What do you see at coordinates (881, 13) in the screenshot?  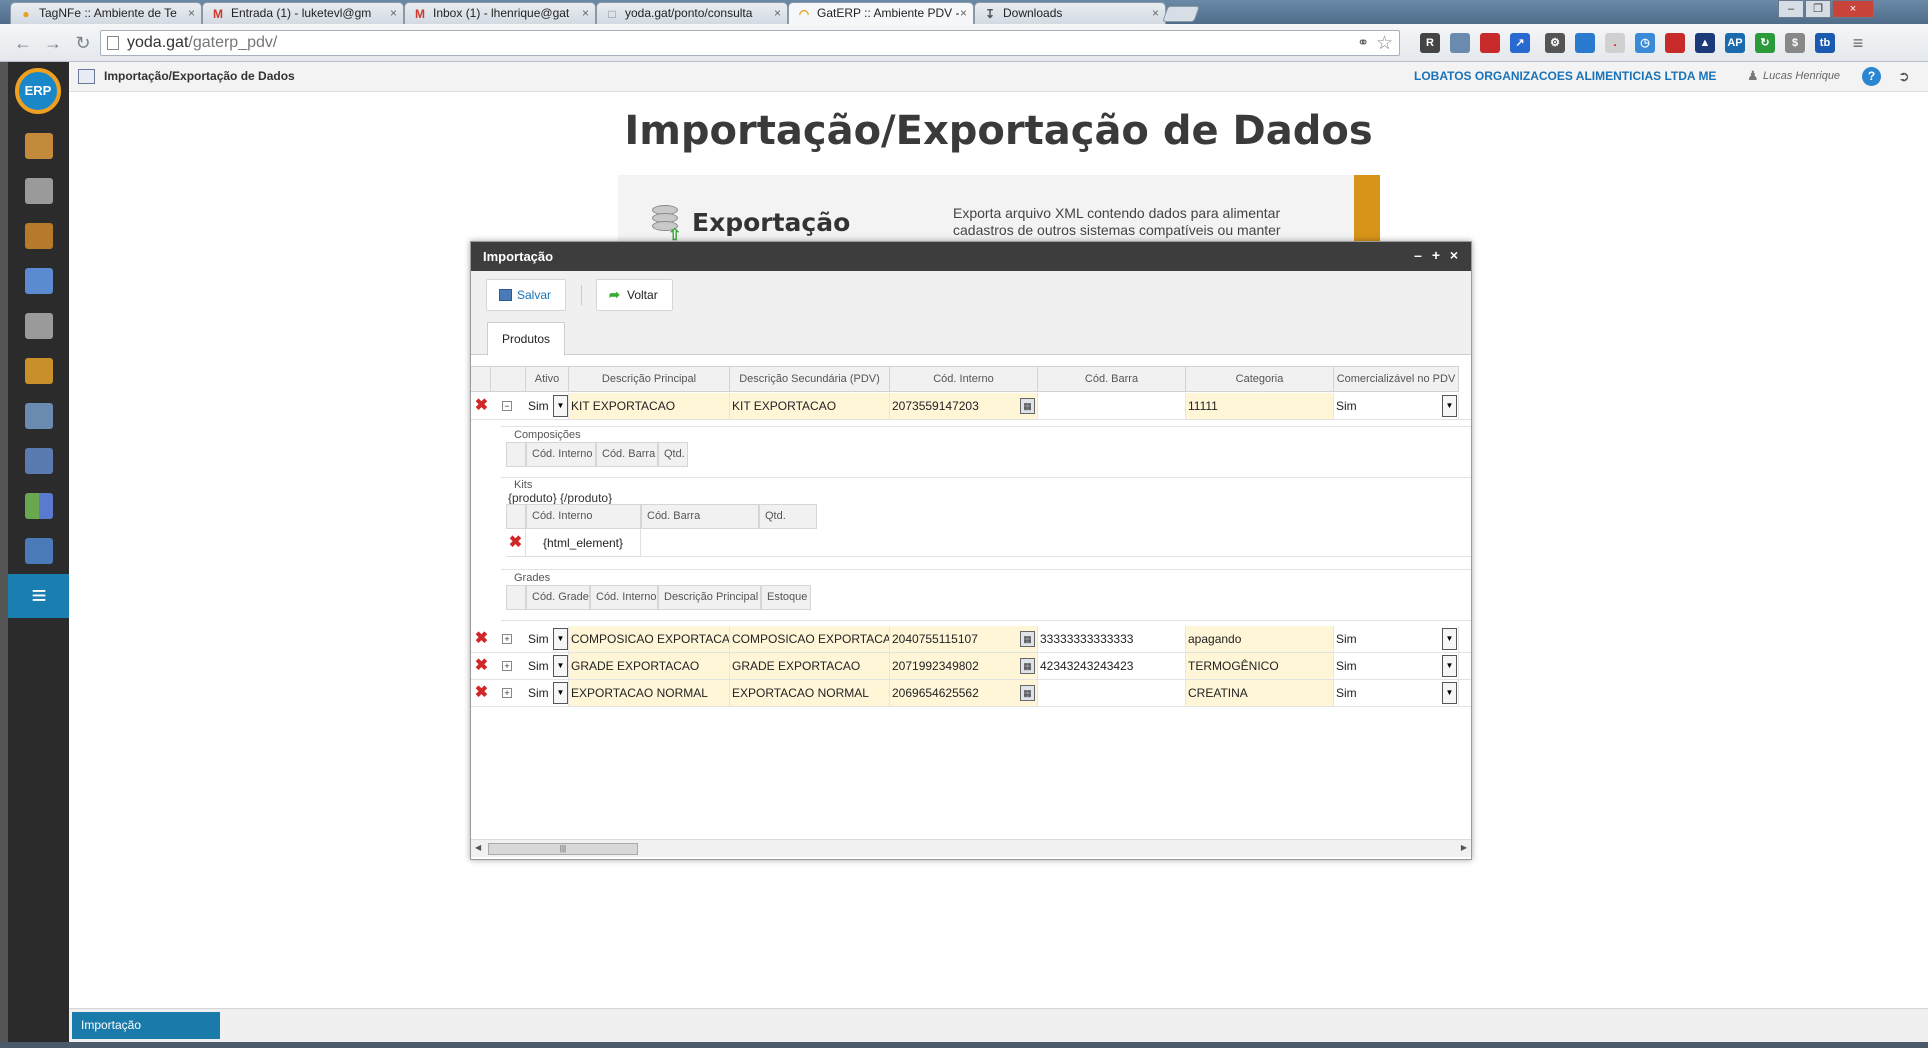 I see `browser-tab-active: ◠ GatERP :: Ambiente PDV - ×` at bounding box center [881, 13].